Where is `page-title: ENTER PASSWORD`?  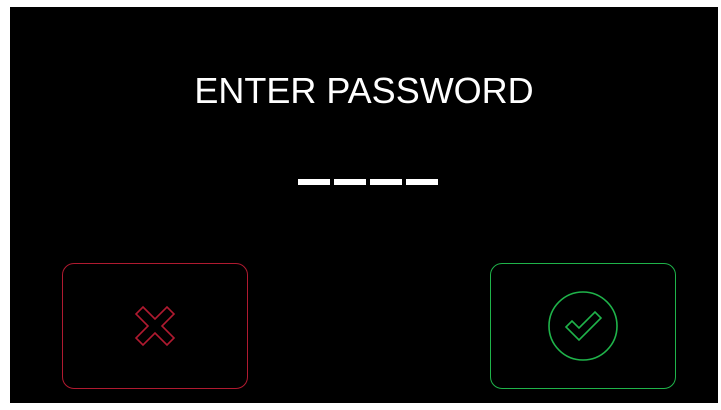
page-title: ENTER PASSWORD is located at coordinates (364, 90).